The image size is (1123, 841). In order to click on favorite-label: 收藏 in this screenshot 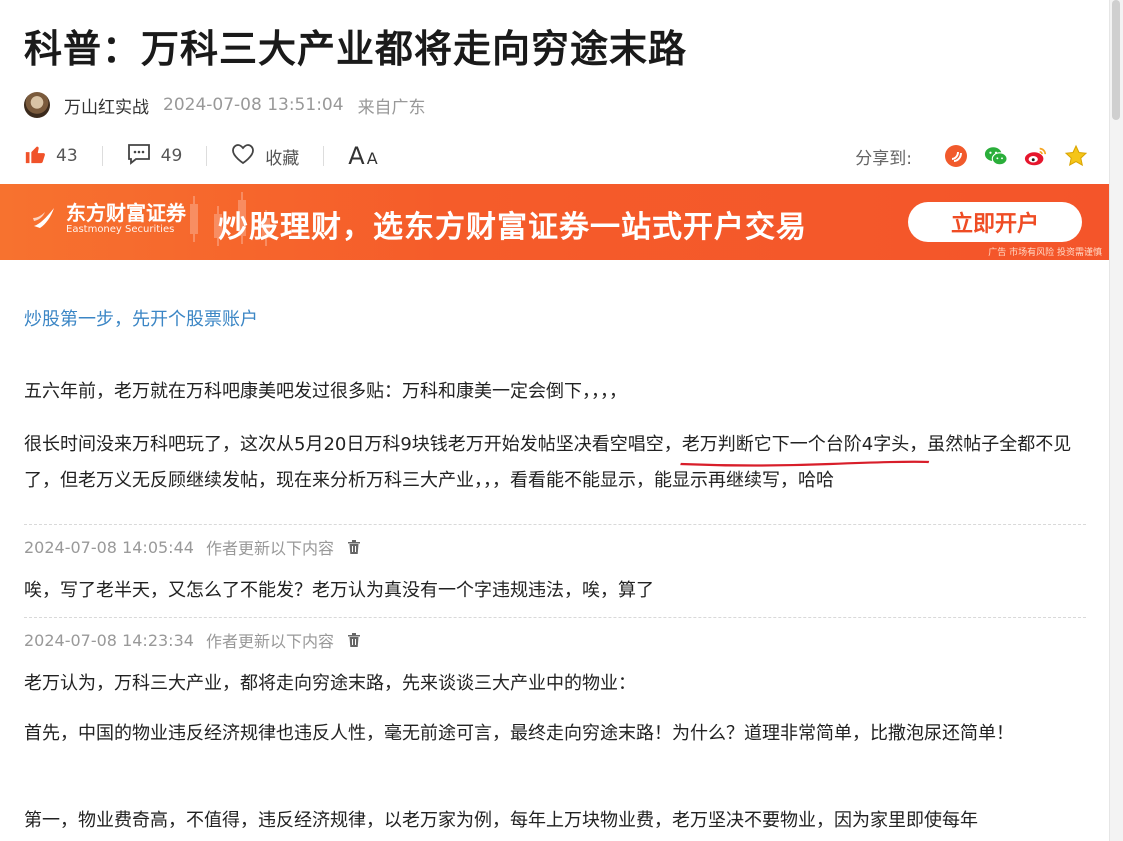, I will do `click(282, 158)`.